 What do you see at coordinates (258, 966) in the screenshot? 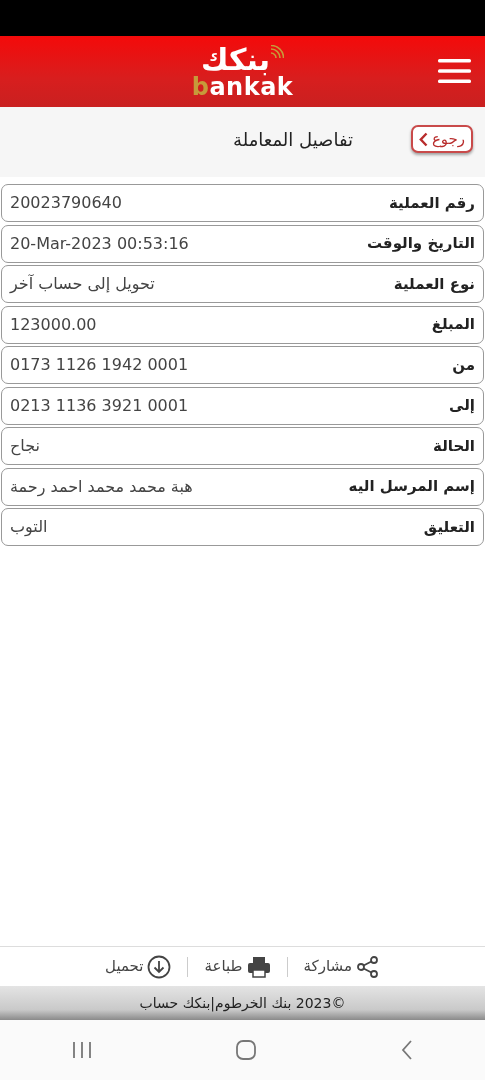
I see `printer-icon` at bounding box center [258, 966].